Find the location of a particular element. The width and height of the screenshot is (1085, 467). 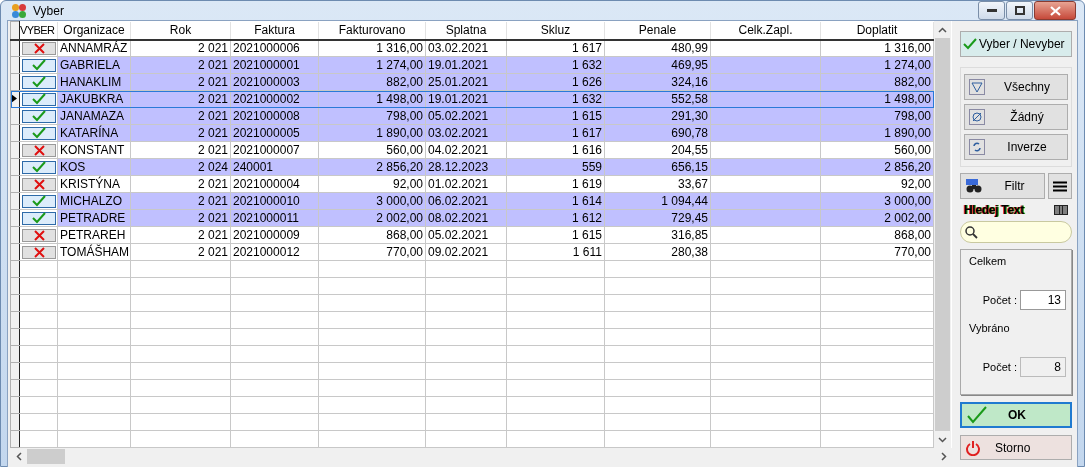

table-cell: PETRADRE is located at coordinates (94, 218).